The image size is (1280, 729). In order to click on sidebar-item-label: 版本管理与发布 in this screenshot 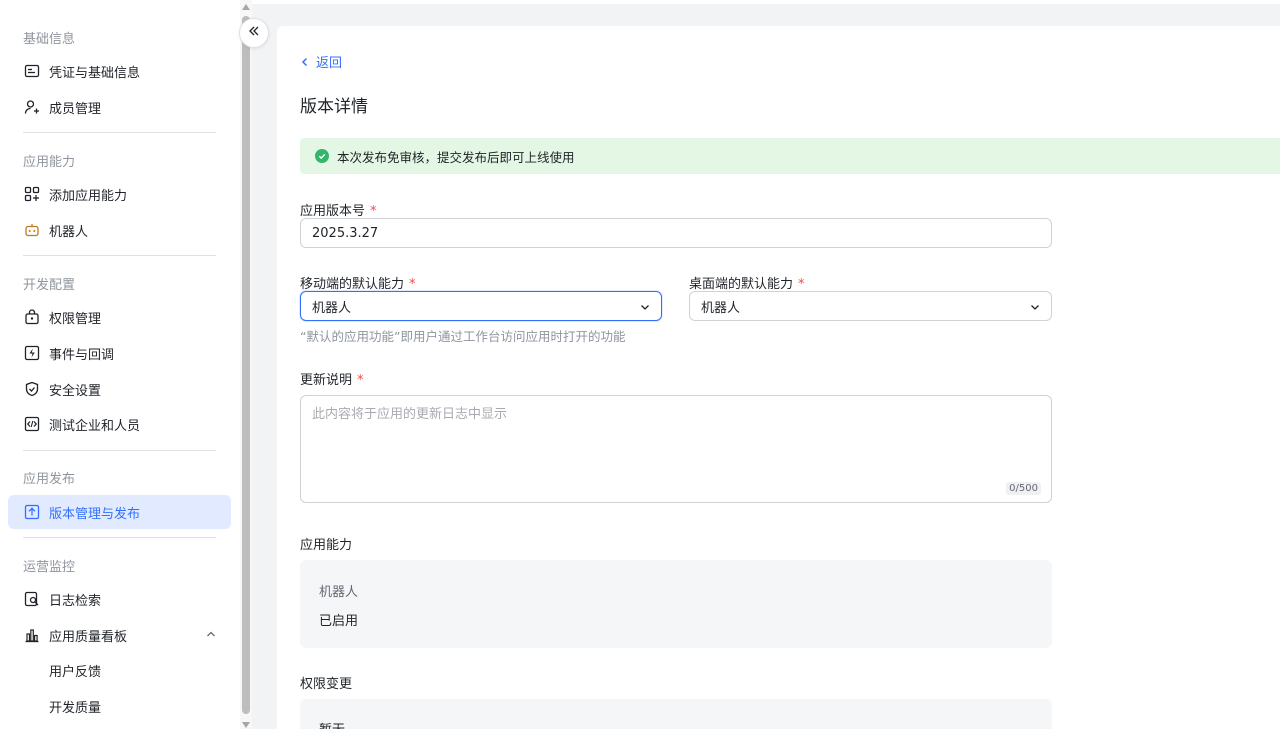, I will do `click(95, 514)`.